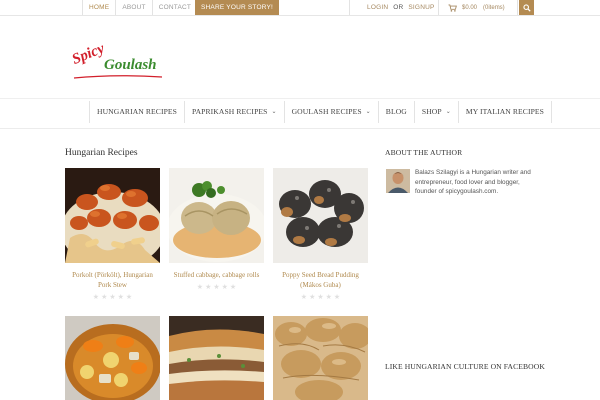 This screenshot has height=400, width=600. I want to click on search-button, so click(526, 7).